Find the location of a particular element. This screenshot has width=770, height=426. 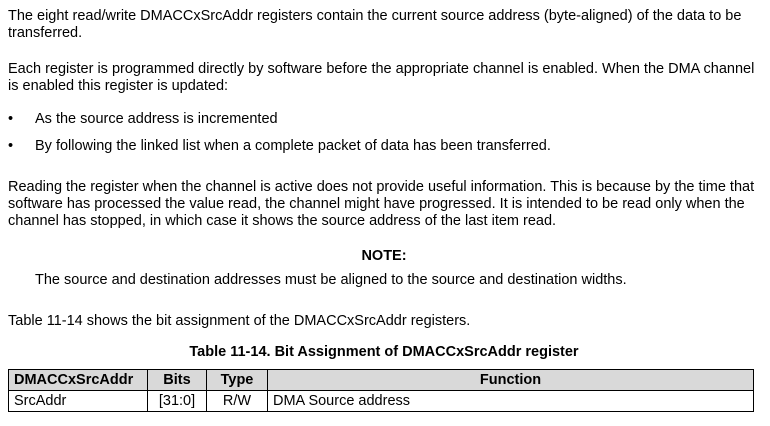

cell-register: SrcAddr is located at coordinates (78, 401).